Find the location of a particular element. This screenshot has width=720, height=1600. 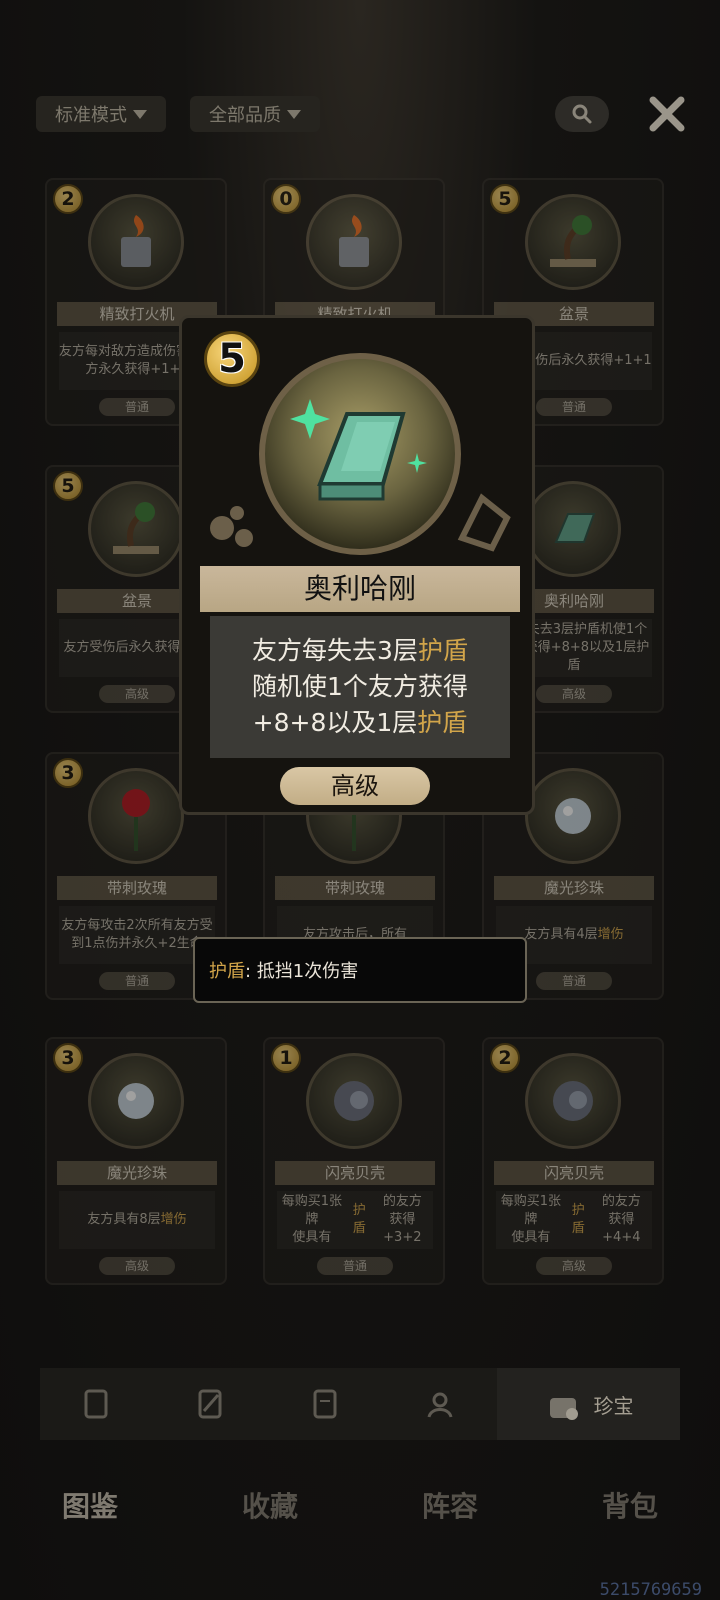

card-description: 每购买1张牌 使具有 护盾 的友方 获得+3+2 is located at coordinates (355, 1220).